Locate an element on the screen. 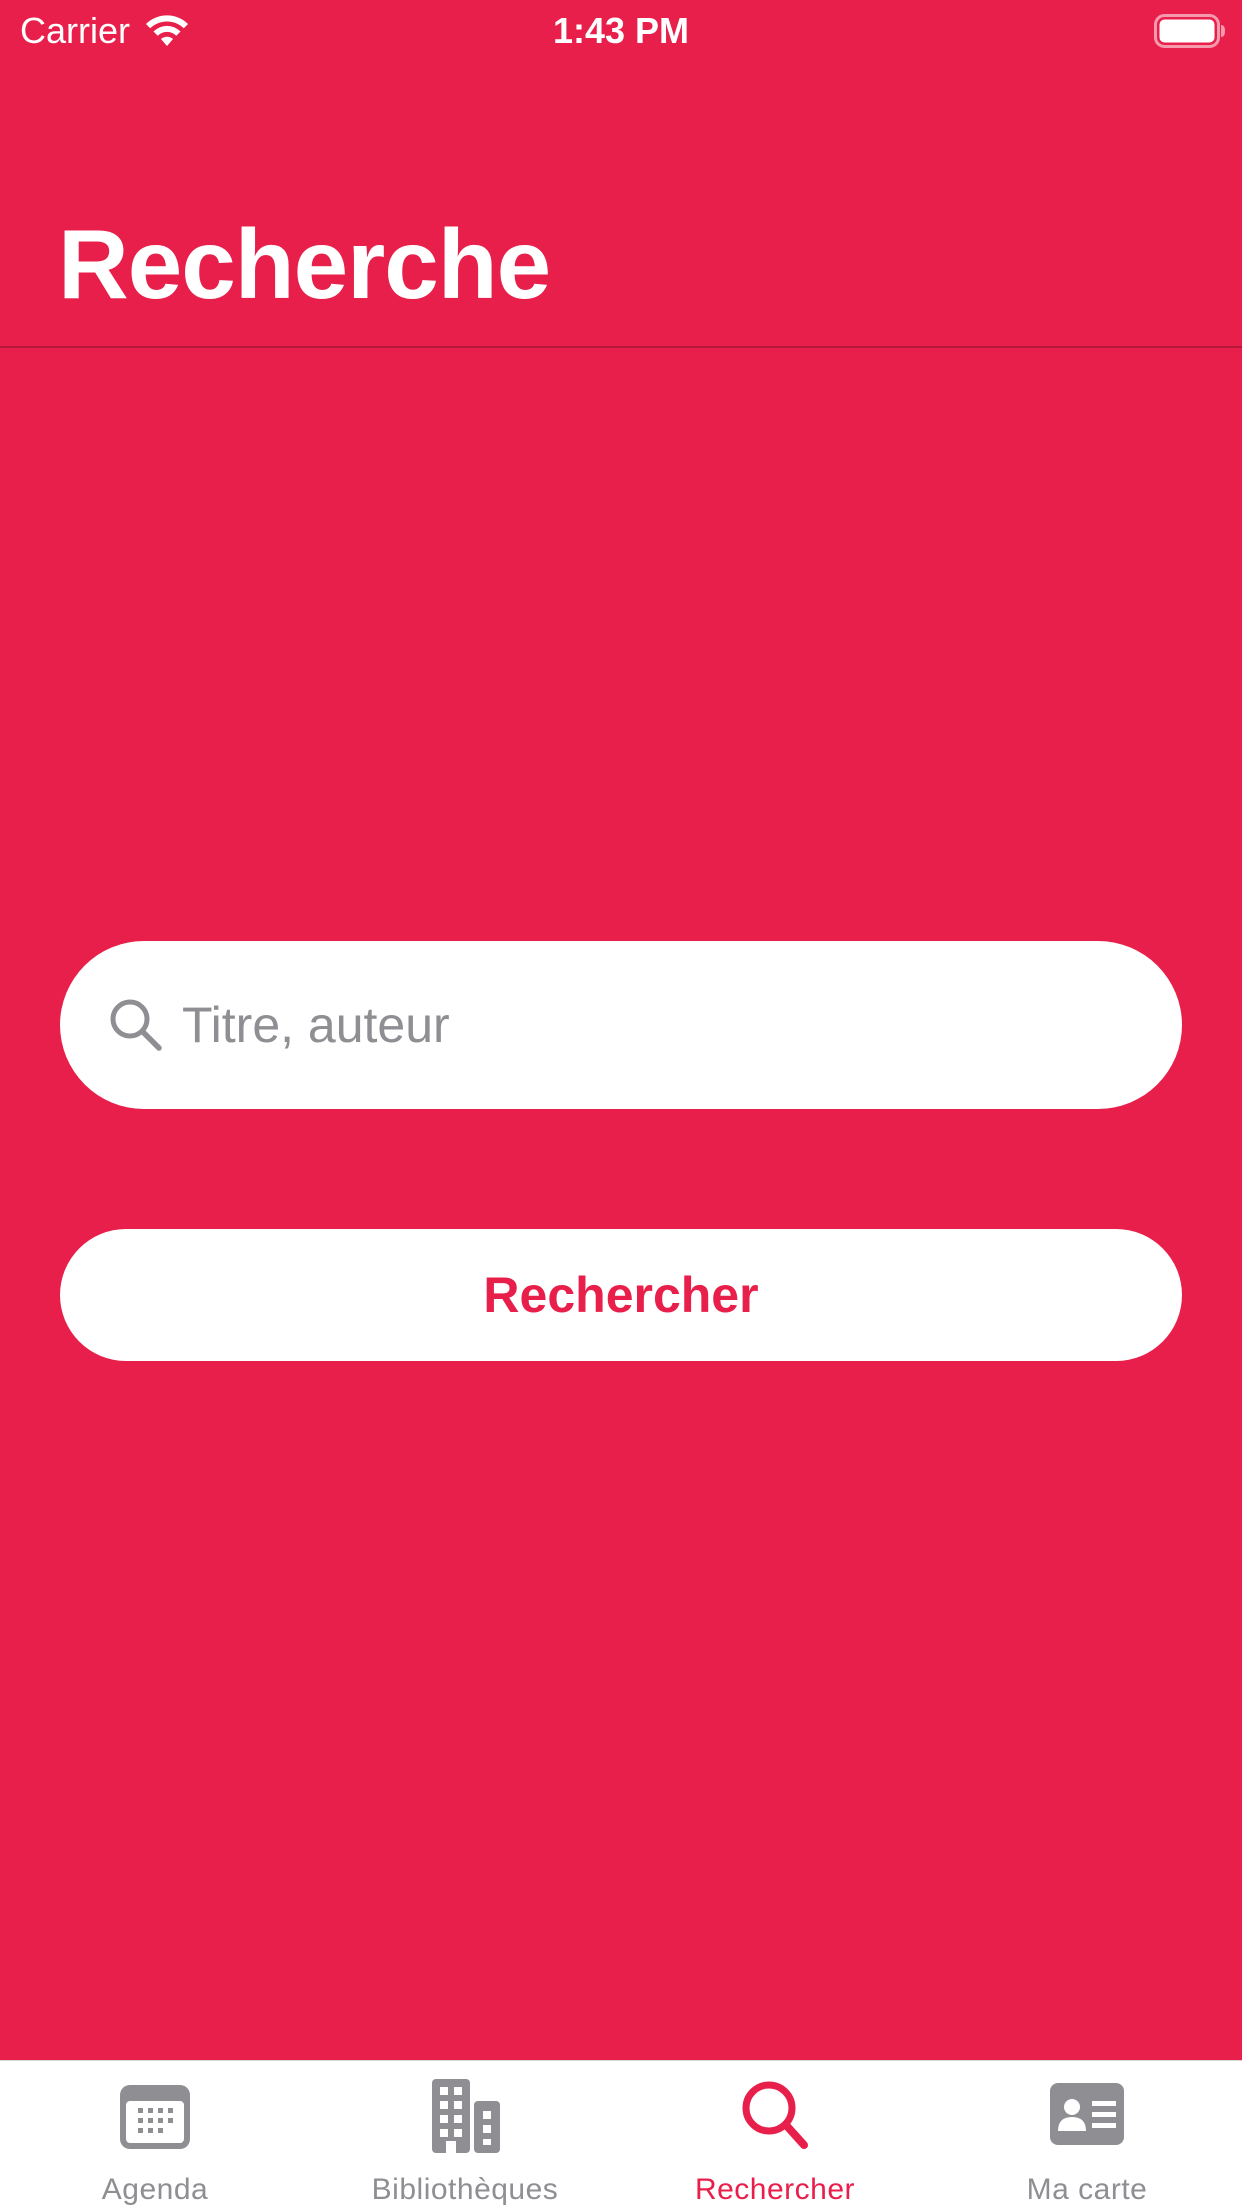  tab-agenda-label: Agenda is located at coordinates (155, 2189).